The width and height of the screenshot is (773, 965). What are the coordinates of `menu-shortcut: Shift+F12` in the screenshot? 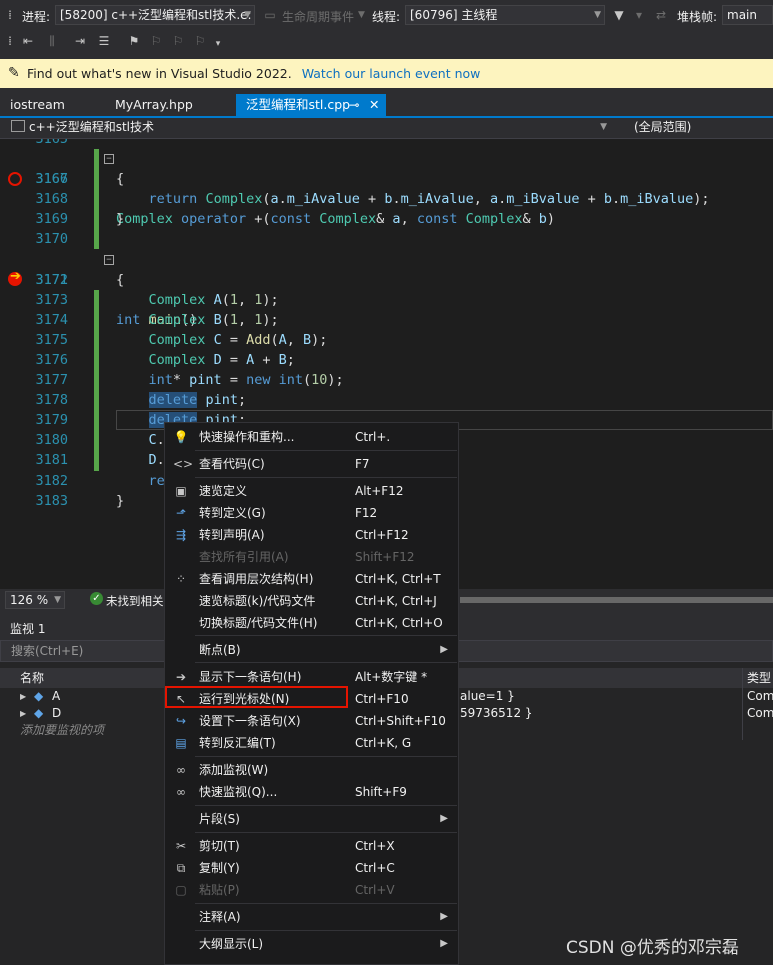 It's located at (385, 557).